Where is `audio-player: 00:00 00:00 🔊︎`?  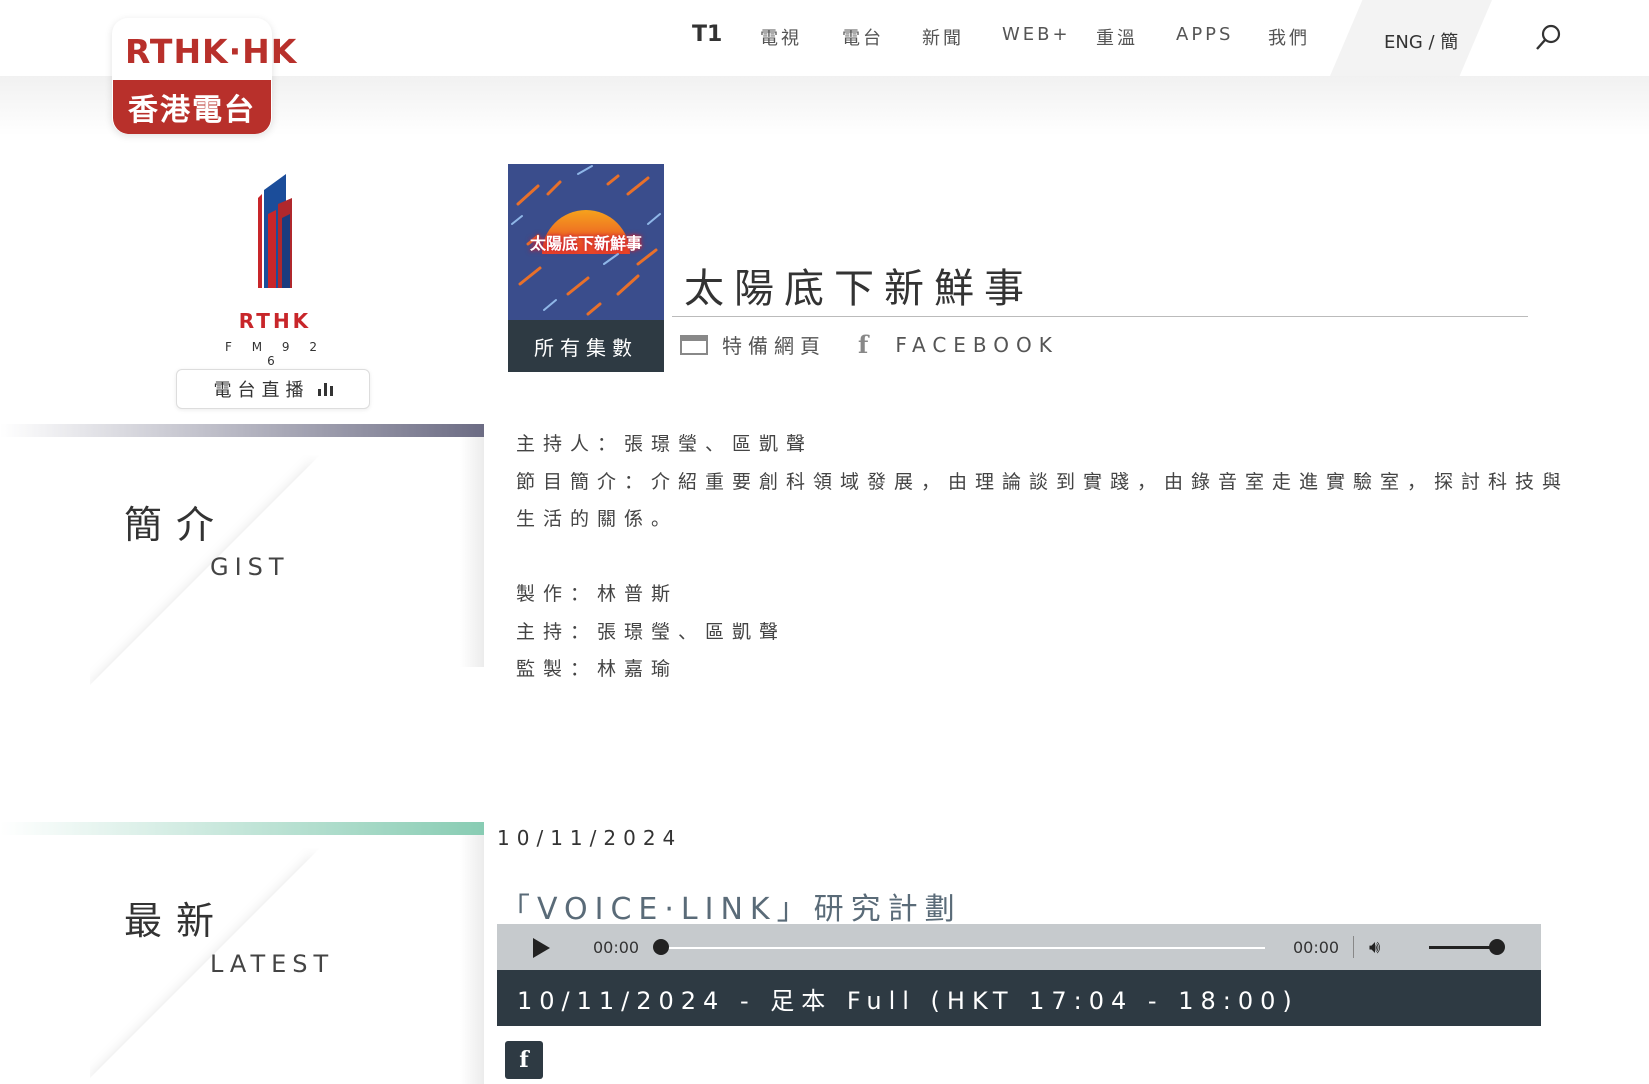 audio-player: 00:00 00:00 🔊︎ is located at coordinates (1019, 947).